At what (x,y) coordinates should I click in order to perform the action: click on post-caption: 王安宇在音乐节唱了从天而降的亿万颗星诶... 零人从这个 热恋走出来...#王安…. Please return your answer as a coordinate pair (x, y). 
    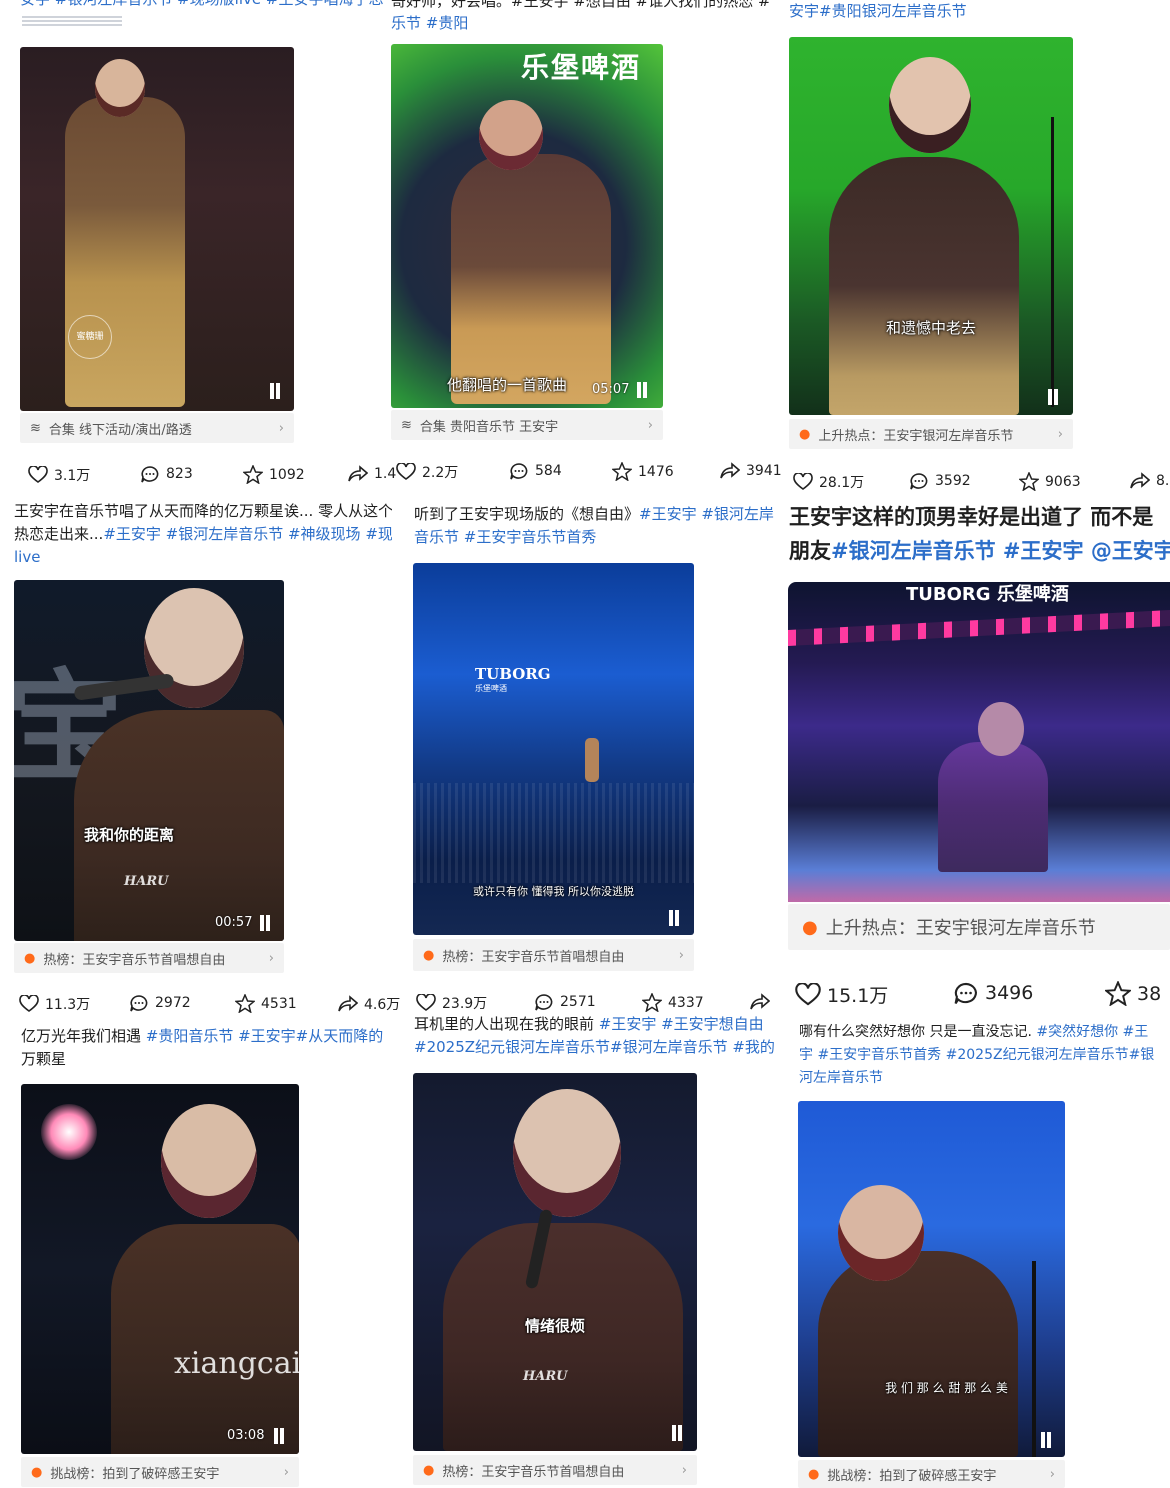
    Looking at the image, I should click on (203, 535).